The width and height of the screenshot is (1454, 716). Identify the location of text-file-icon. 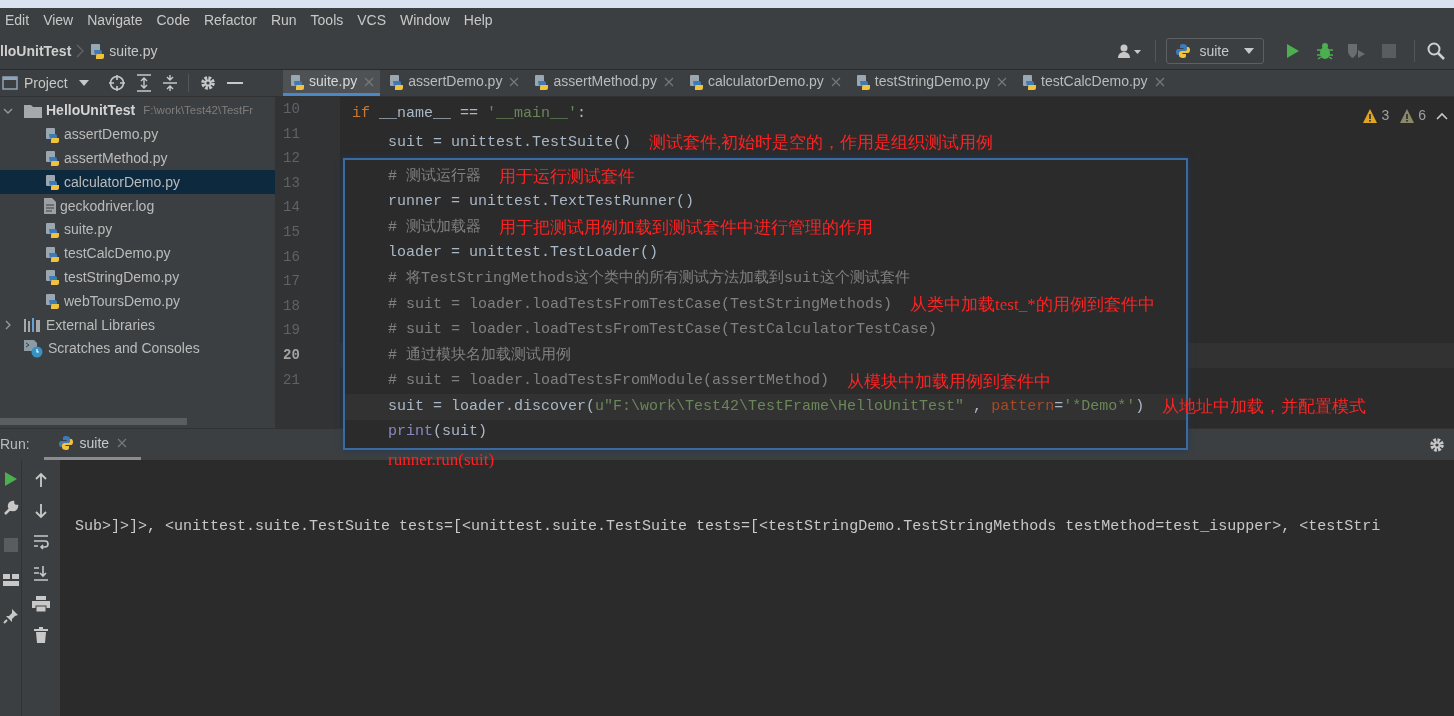
(50, 206).